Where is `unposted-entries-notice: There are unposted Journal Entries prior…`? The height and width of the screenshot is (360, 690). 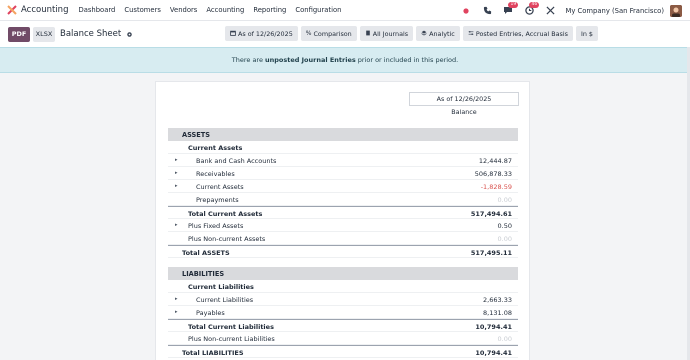
unposted-entries-notice: There are unposted Journal Entries prior… is located at coordinates (345, 60).